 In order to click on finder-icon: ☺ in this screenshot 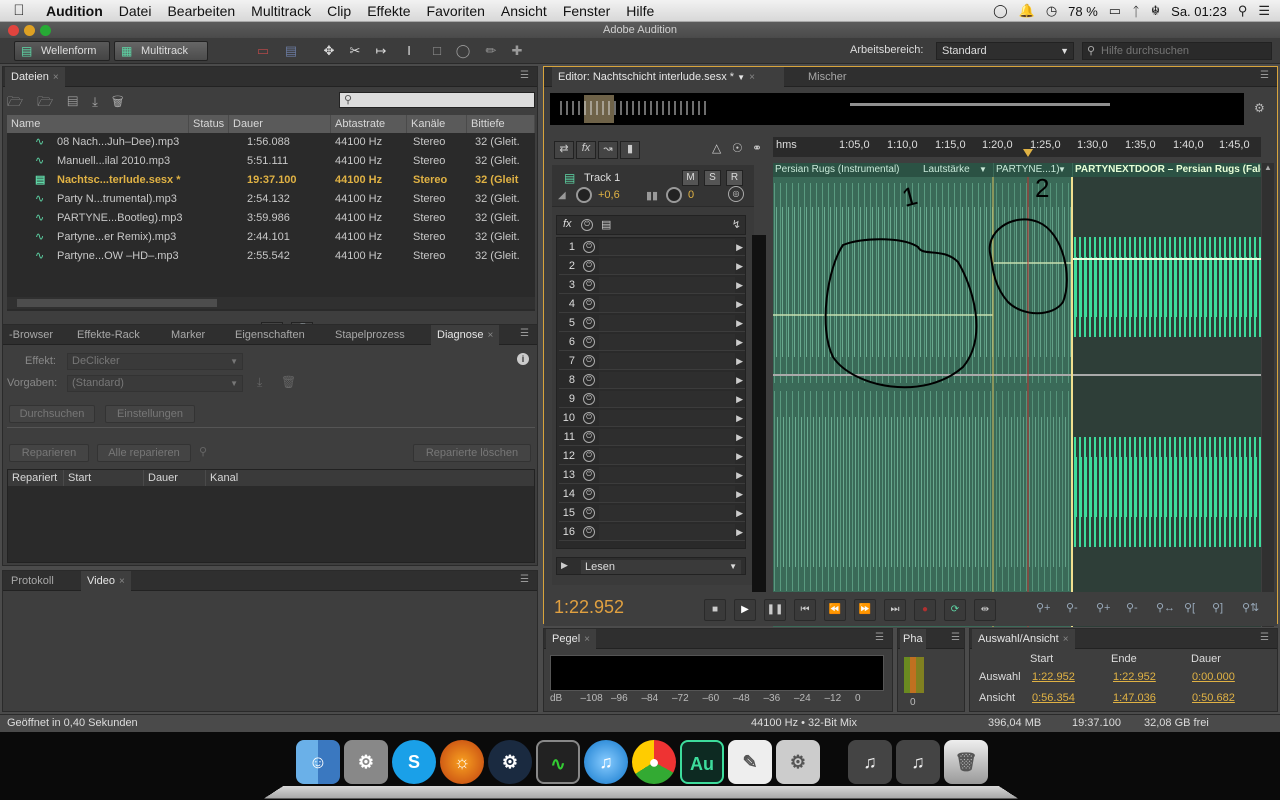, I will do `click(318, 762)`.